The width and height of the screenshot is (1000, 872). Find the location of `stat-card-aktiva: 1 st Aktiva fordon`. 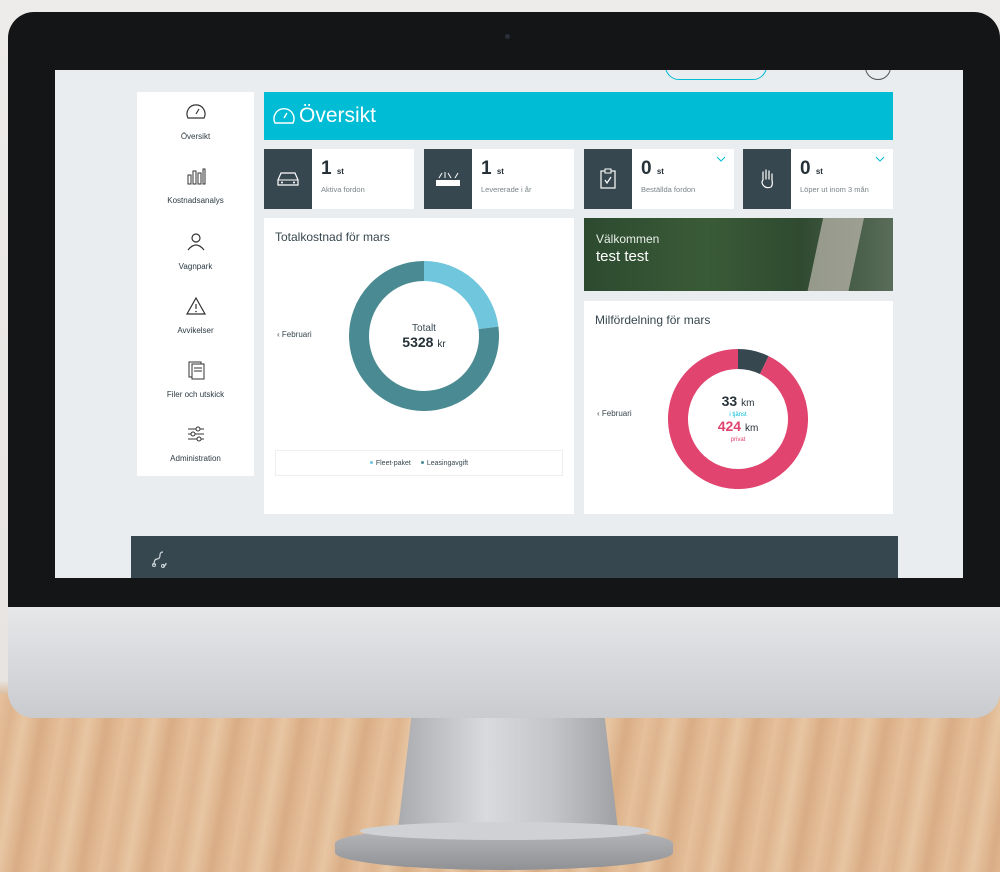

stat-card-aktiva: 1 st Aktiva fordon is located at coordinates (339, 179).